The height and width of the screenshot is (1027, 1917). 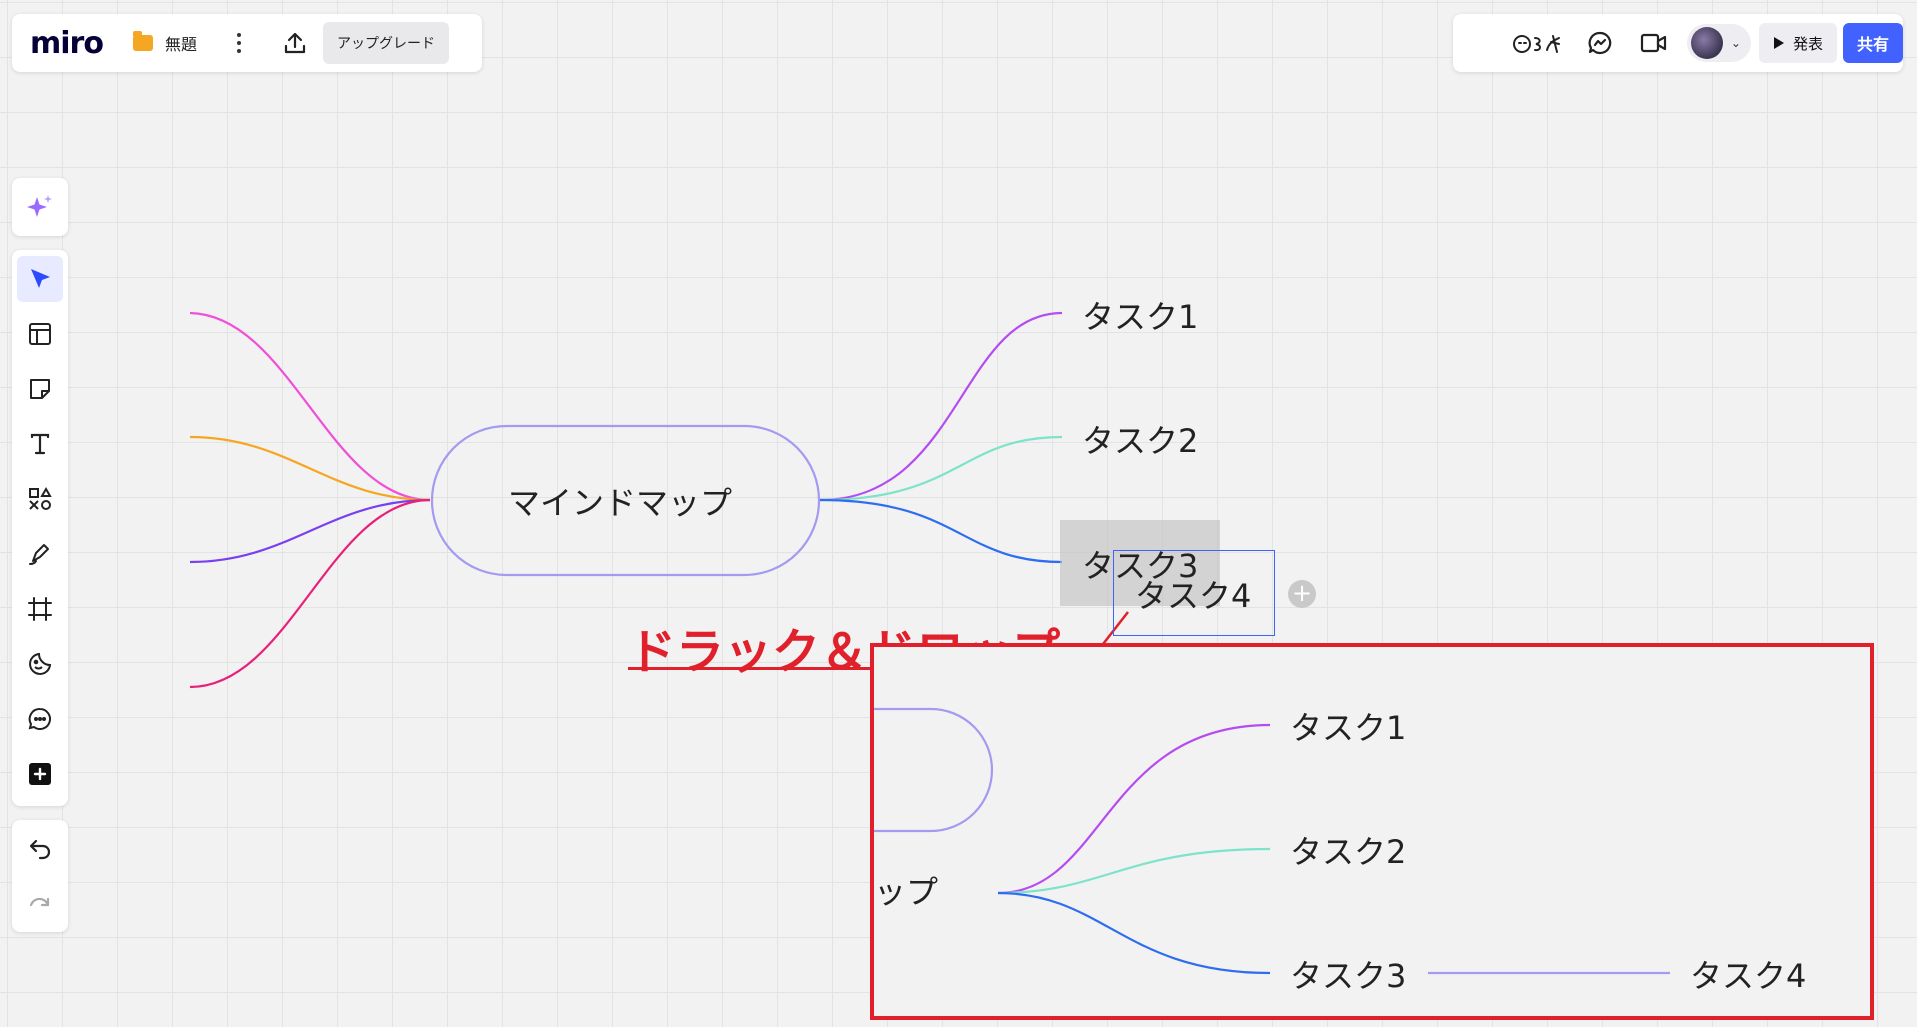 I want to click on redo-icon, so click(x=39, y=902).